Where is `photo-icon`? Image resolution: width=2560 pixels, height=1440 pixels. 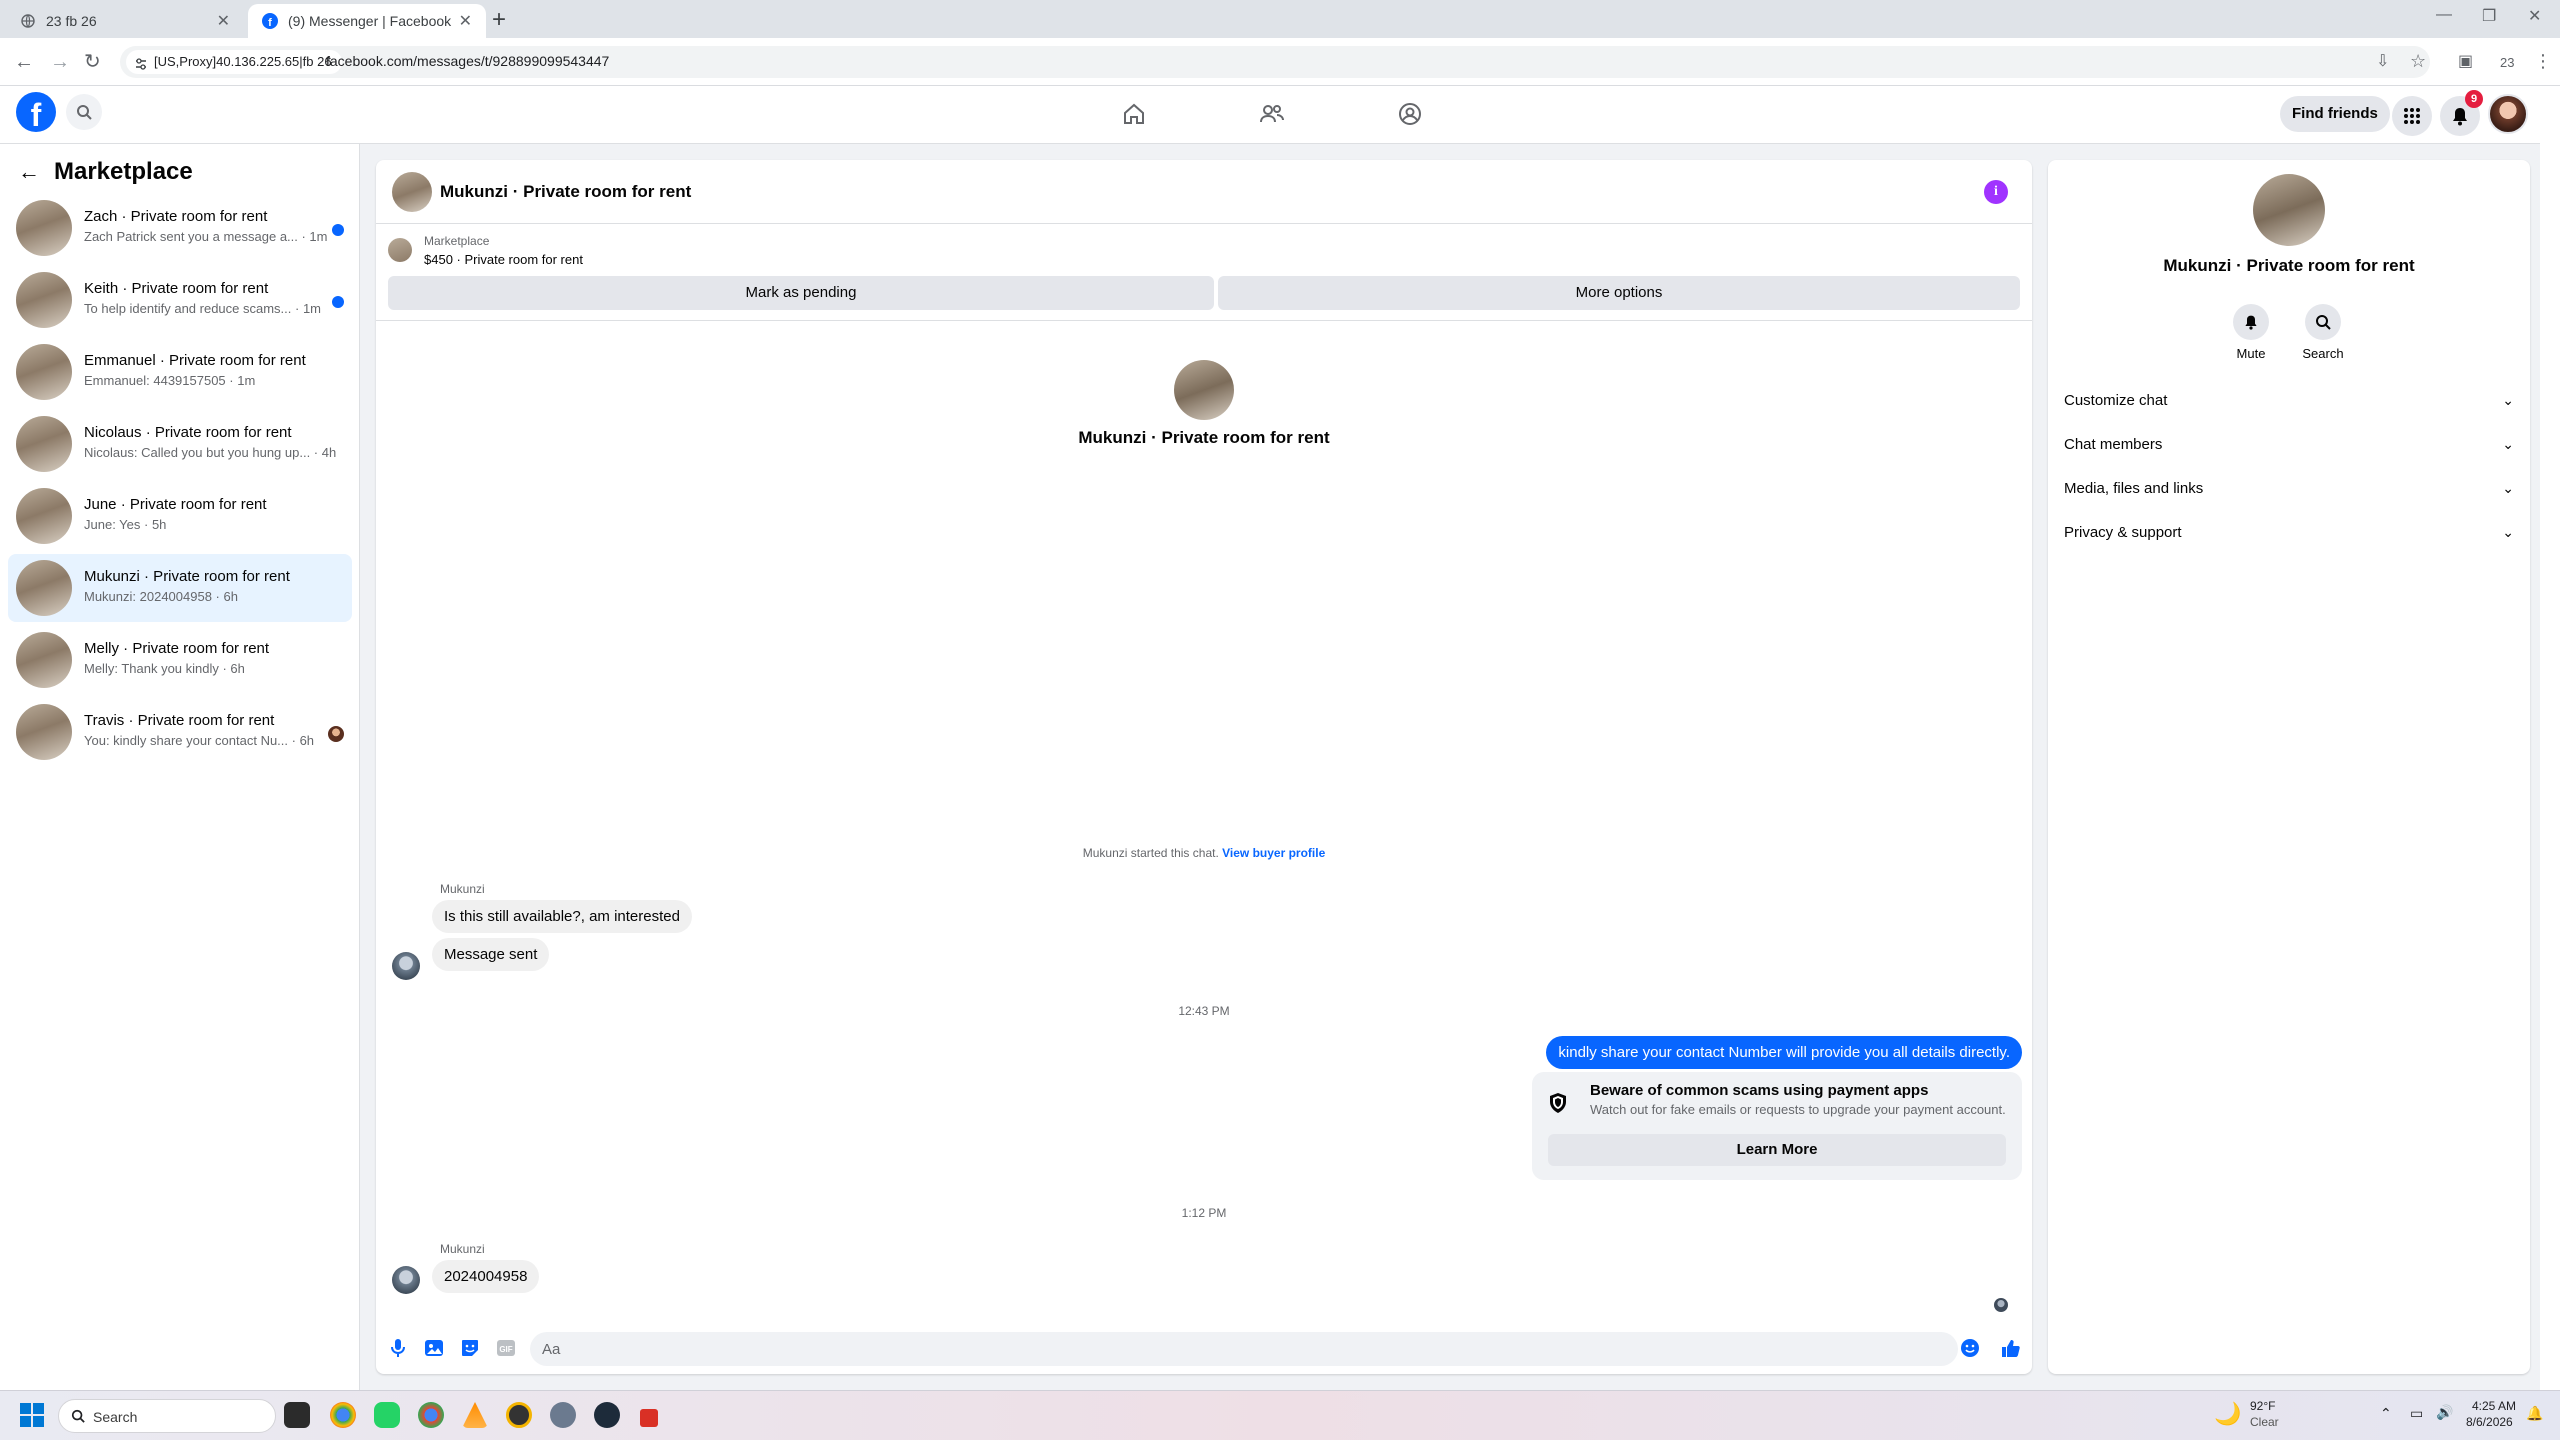
photo-icon is located at coordinates (434, 1348).